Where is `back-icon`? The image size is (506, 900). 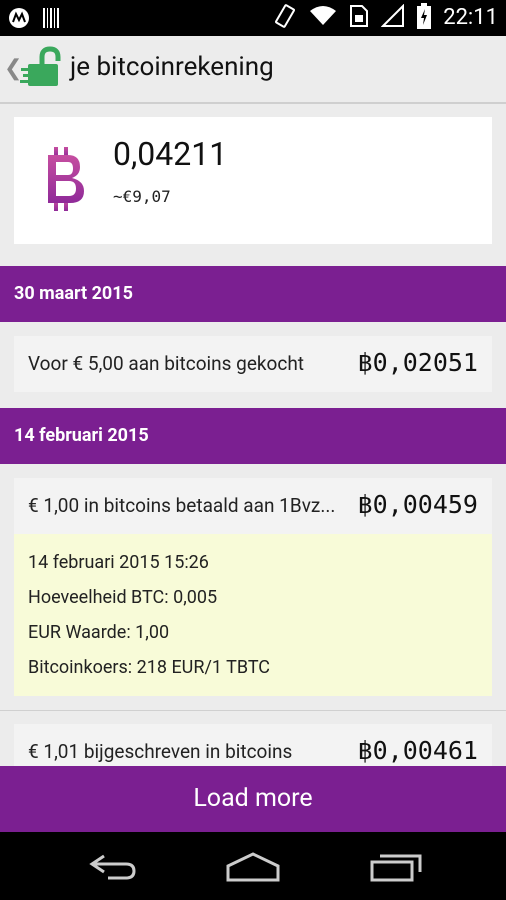
back-icon is located at coordinates (114, 867).